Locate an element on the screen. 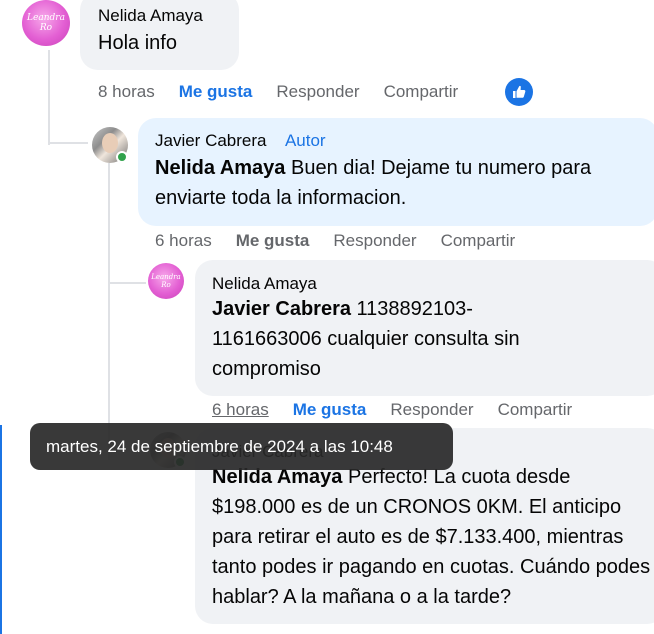 The image size is (654, 634). comment-time: 8 horas is located at coordinates (126, 92).